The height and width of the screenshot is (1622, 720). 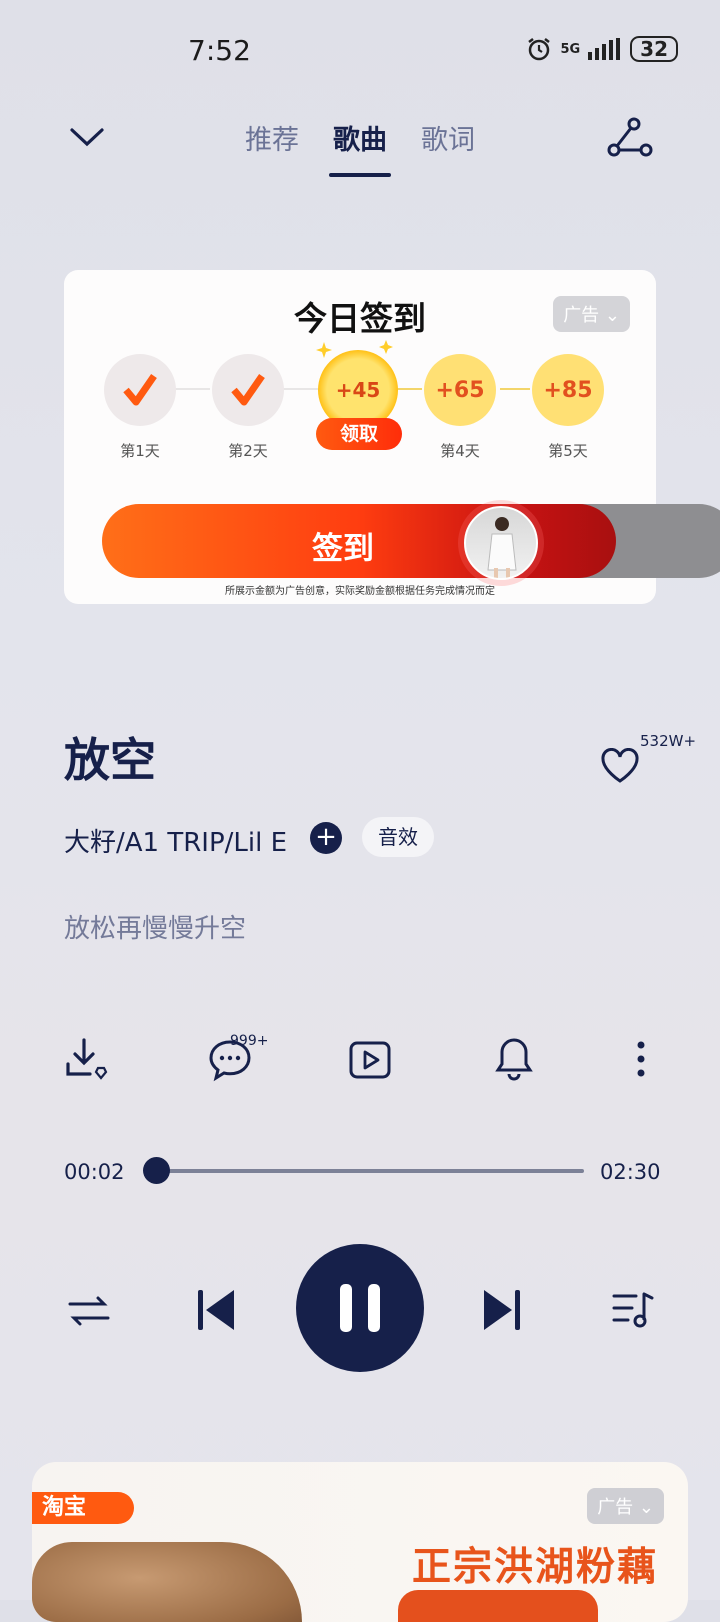 What do you see at coordinates (370, 1060) in the screenshot?
I see `video-icon` at bounding box center [370, 1060].